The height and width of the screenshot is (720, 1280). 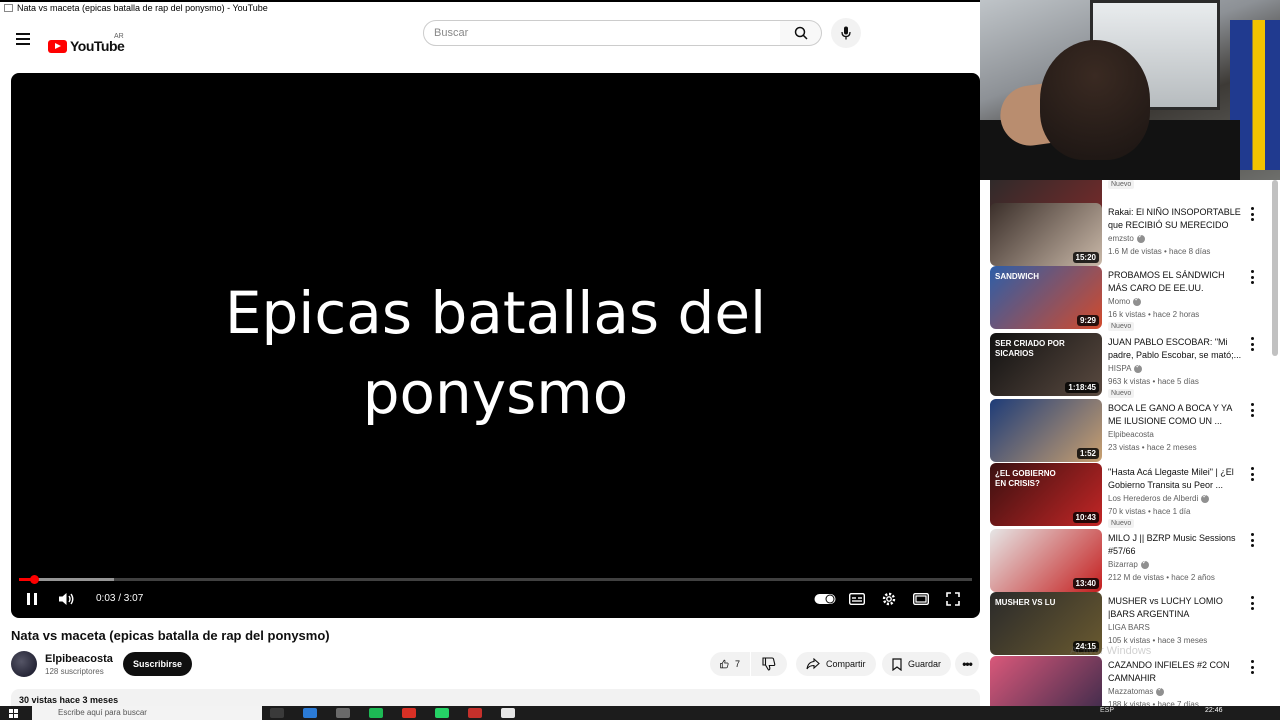 I want to click on chrome-icon, so click(x=343, y=713).